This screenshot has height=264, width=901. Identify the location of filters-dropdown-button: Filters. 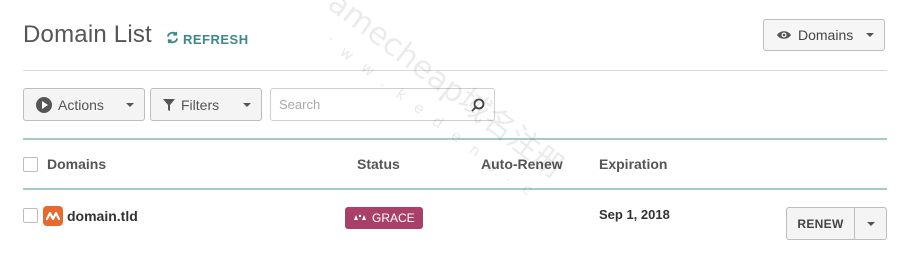
(206, 104).